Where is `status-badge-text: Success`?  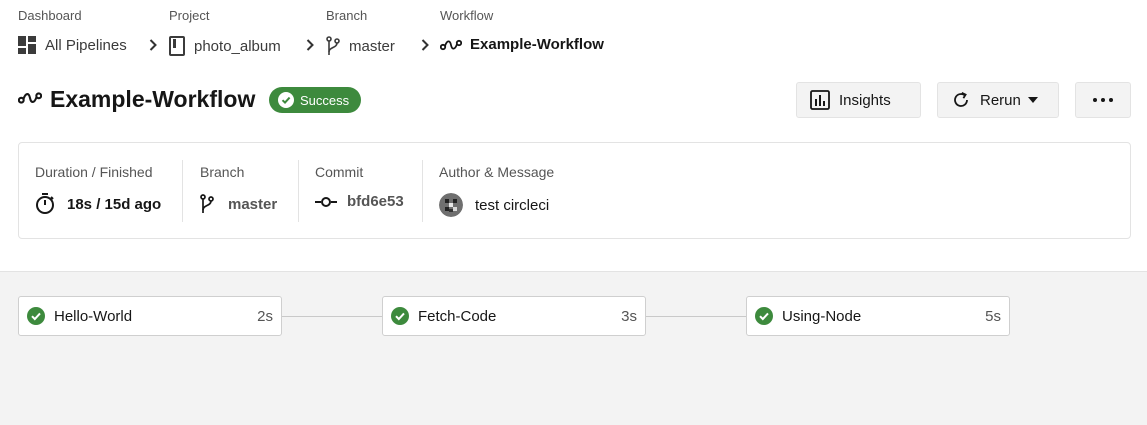
status-badge-text: Success is located at coordinates (325, 100).